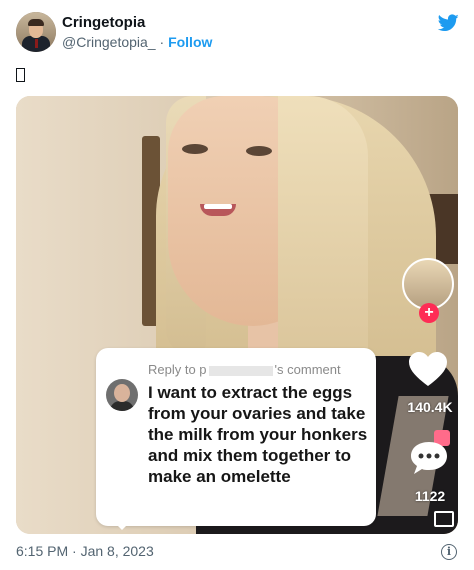  What do you see at coordinates (429, 458) in the screenshot?
I see `comment-bubble-icon` at bounding box center [429, 458].